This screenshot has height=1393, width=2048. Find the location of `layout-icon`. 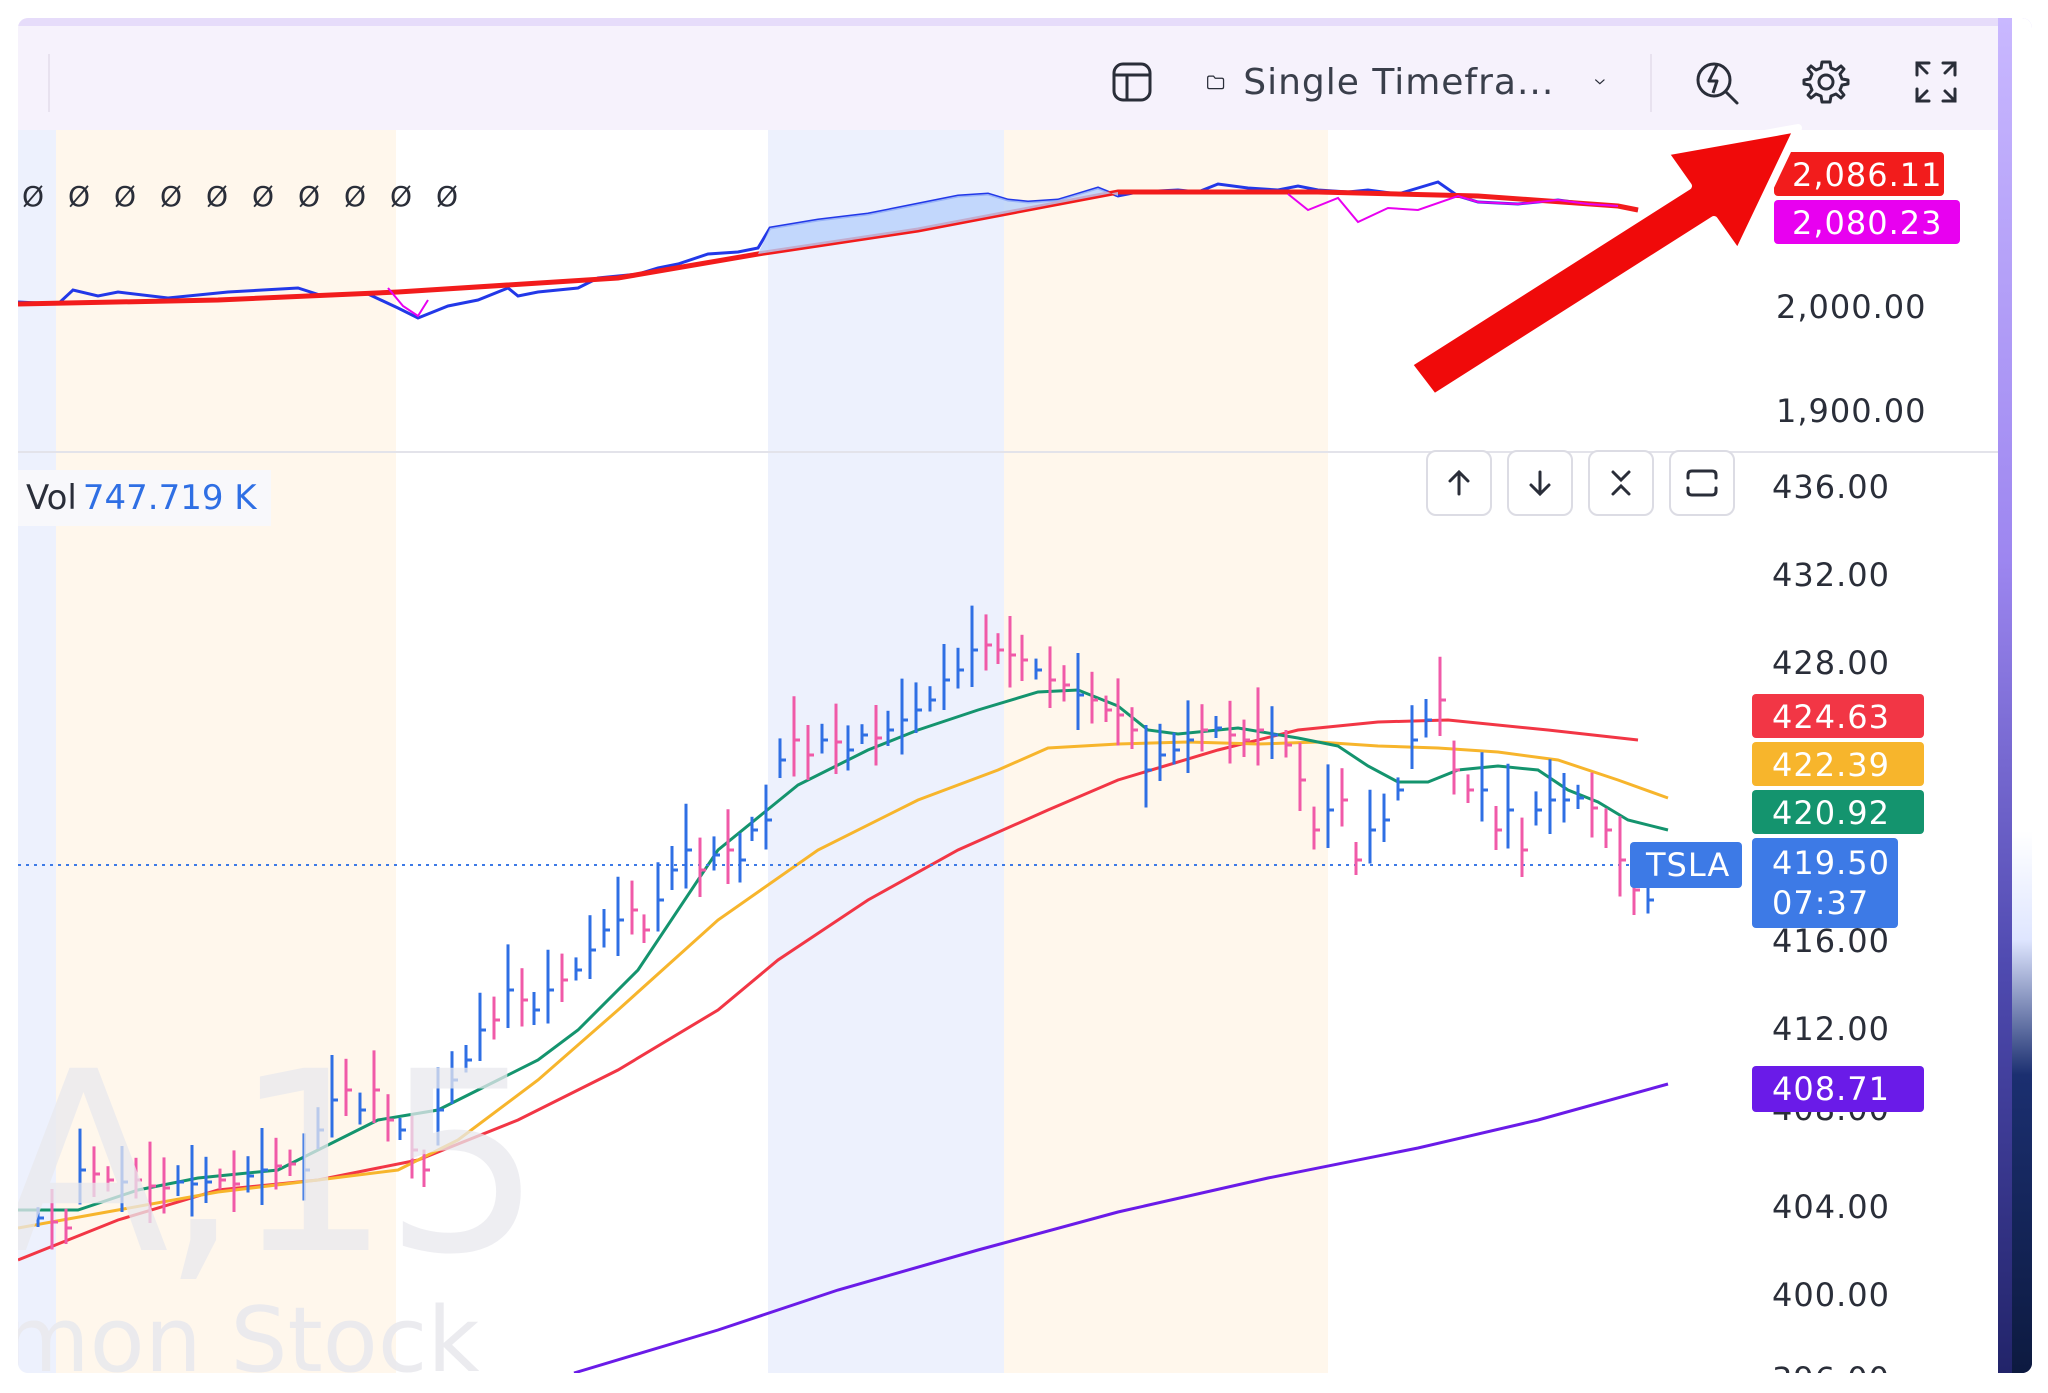

layout-icon is located at coordinates (1132, 82).